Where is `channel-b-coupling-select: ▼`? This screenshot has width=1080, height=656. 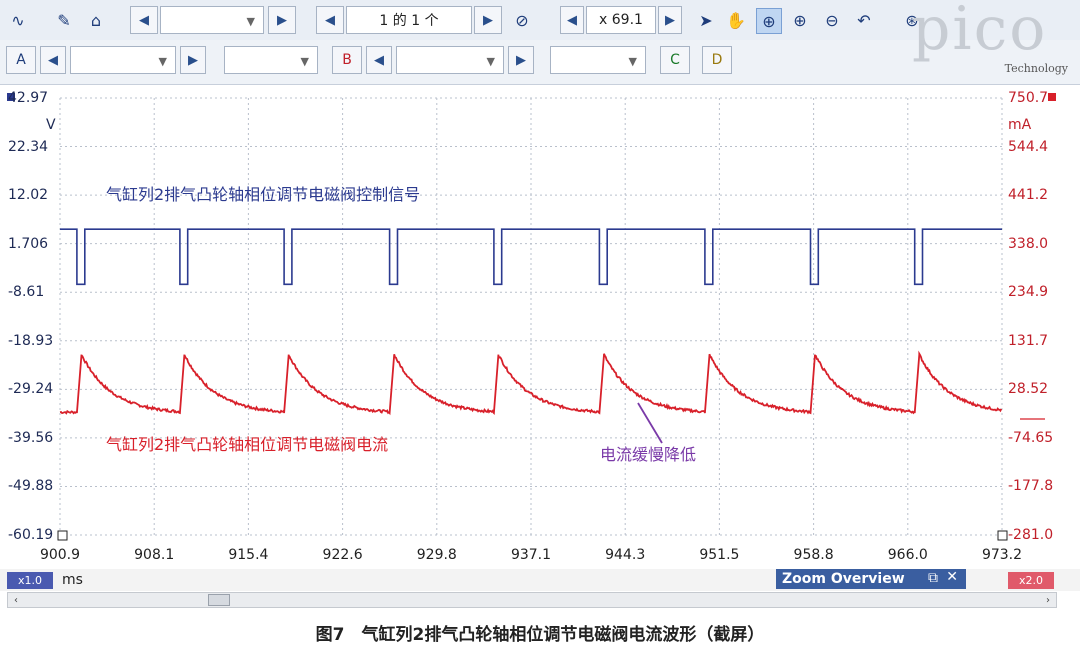 channel-b-coupling-select: ▼ is located at coordinates (598, 60).